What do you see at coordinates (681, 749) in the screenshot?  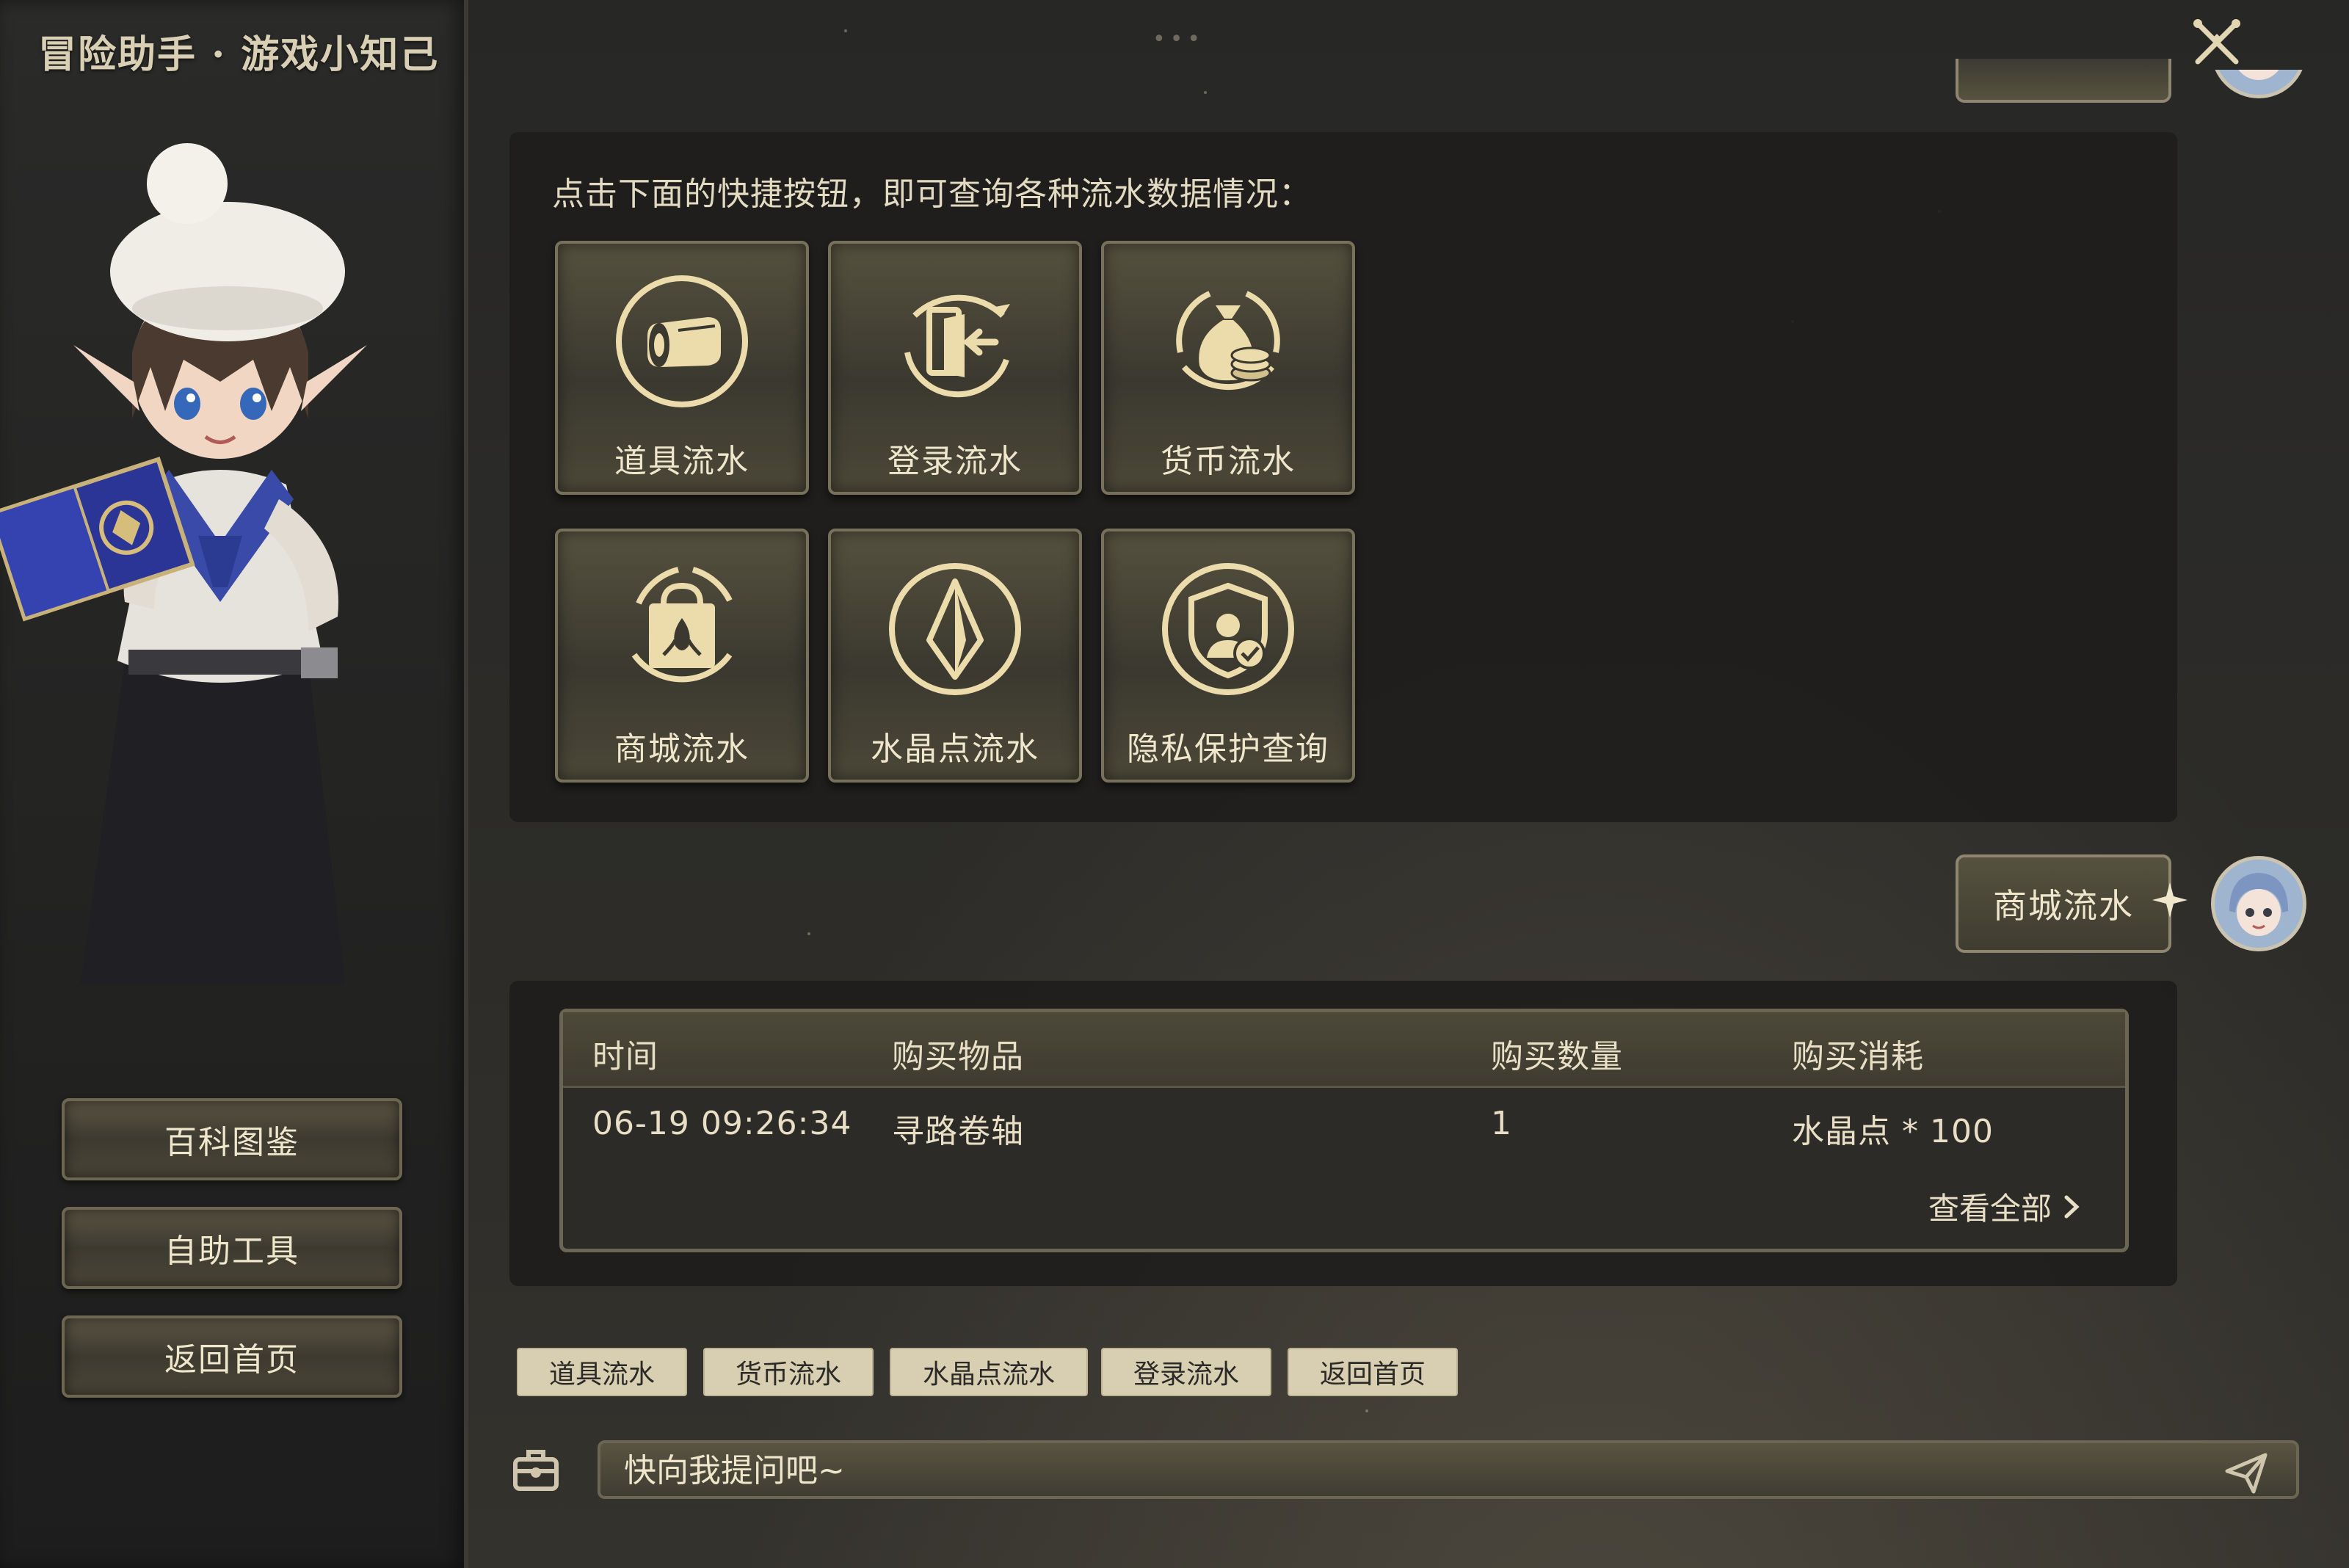 I see `tile-label: 商城流水` at bounding box center [681, 749].